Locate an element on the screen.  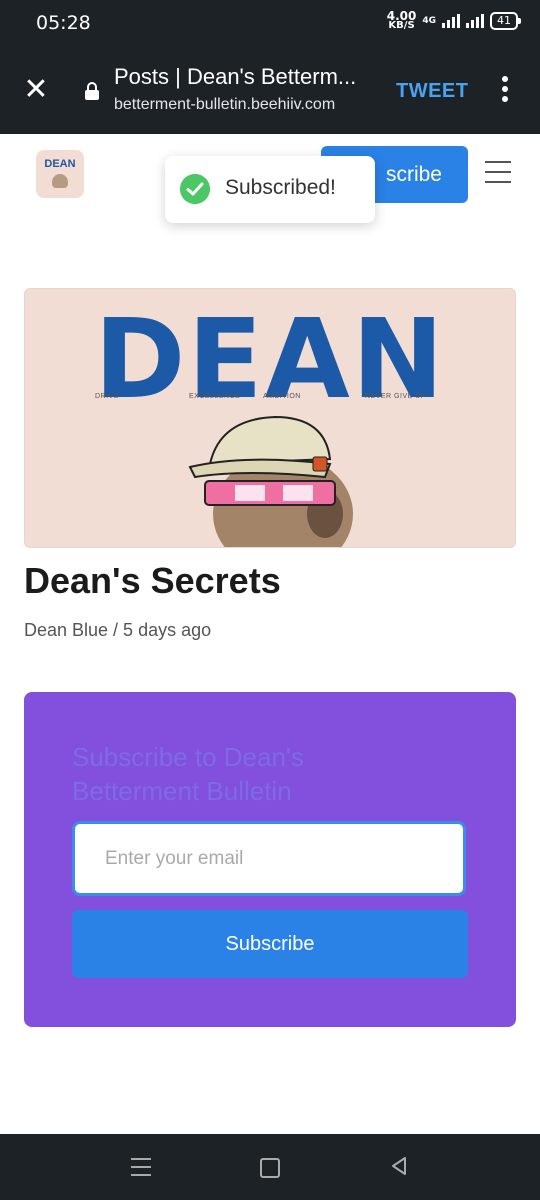
back-icon is located at coordinates (399, 1166).